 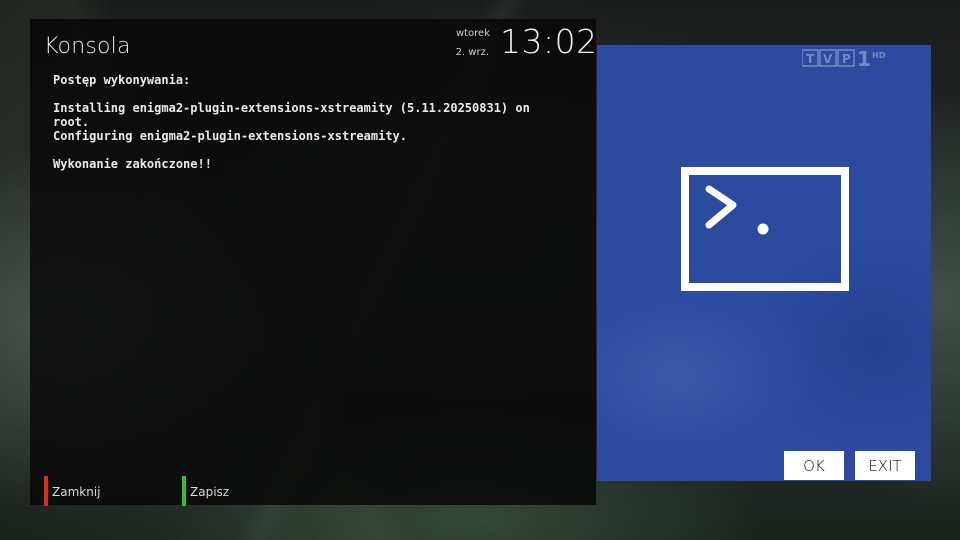 What do you see at coordinates (122, 80) in the screenshot?
I see `console-line: Postęp wykonywania:` at bounding box center [122, 80].